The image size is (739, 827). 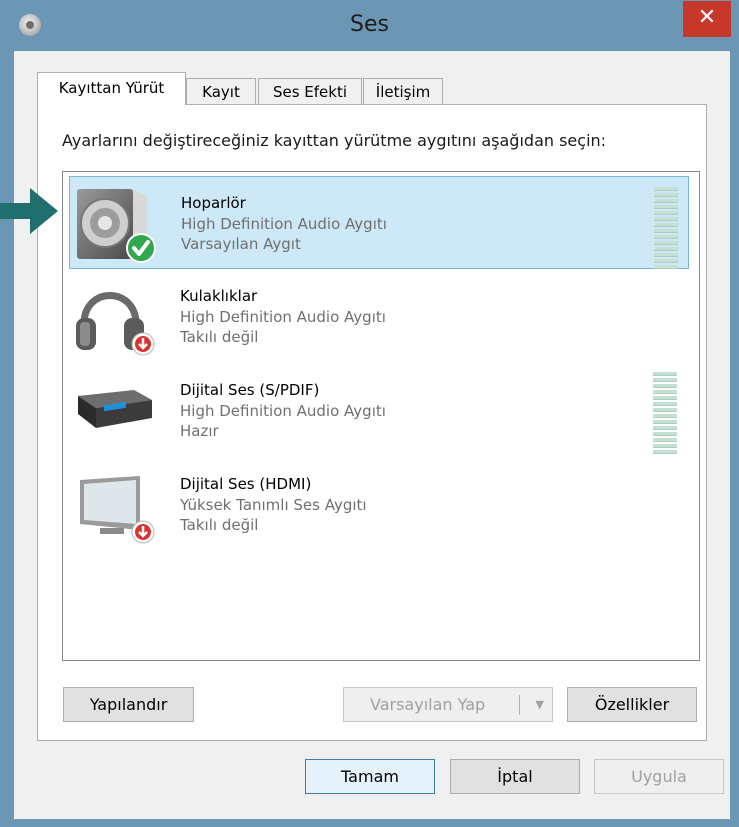 I want to click on title-bar: Ses ✕, so click(x=369, y=25).